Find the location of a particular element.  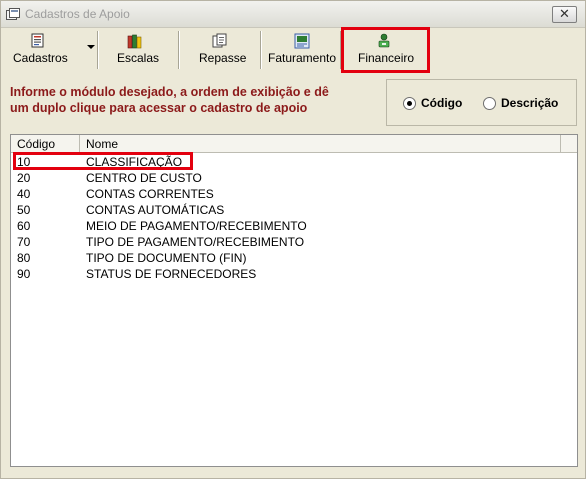

repasse-button: Repasse is located at coordinates (220, 51).